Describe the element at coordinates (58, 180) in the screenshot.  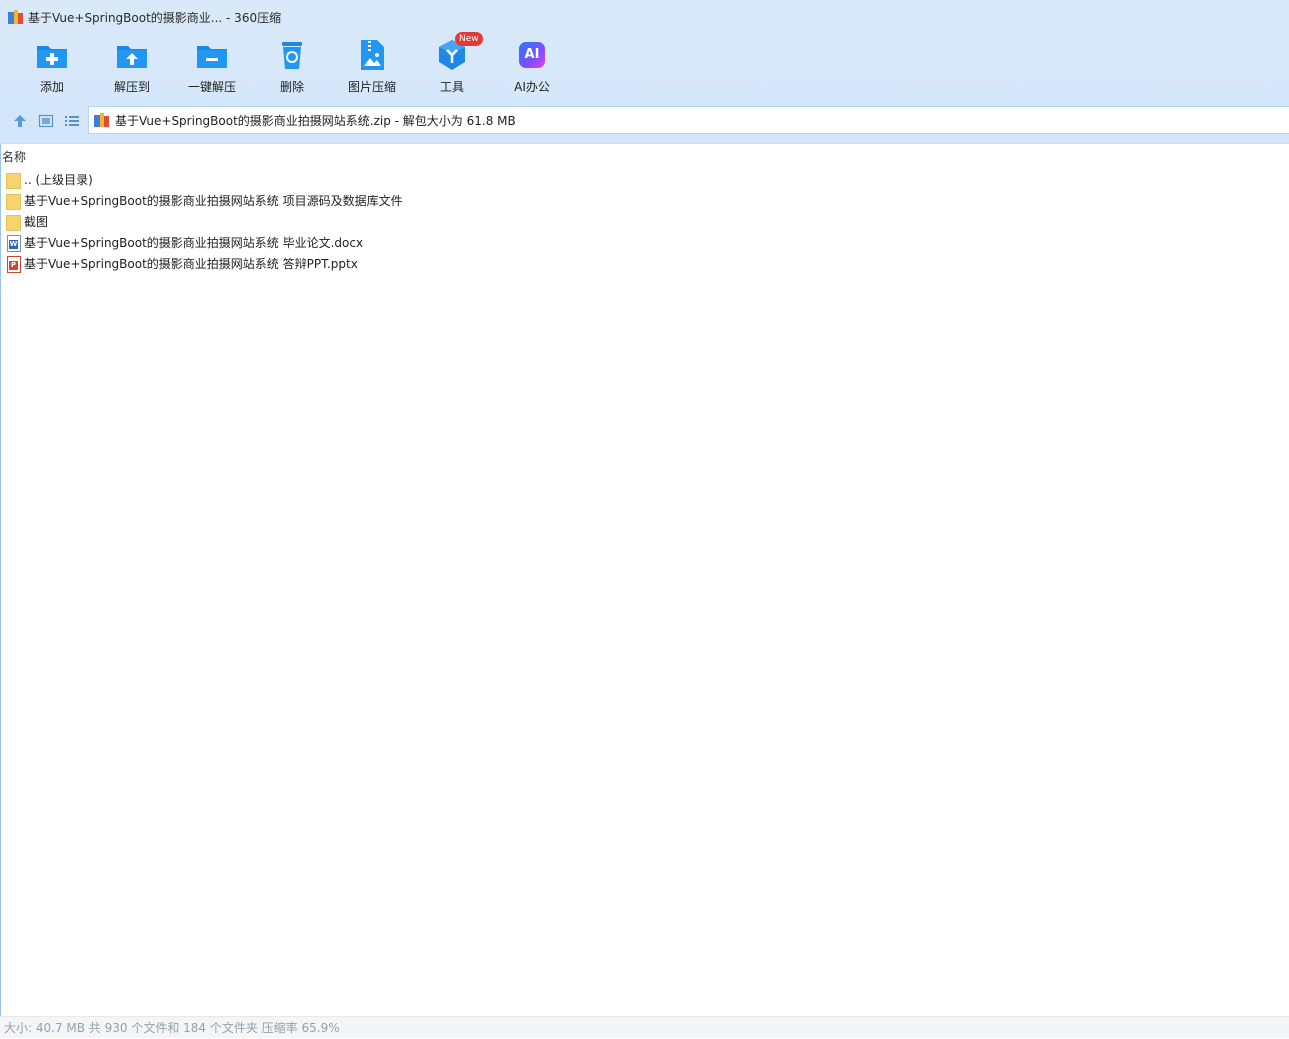
I see `file-name: .. (上级目录)` at that location.